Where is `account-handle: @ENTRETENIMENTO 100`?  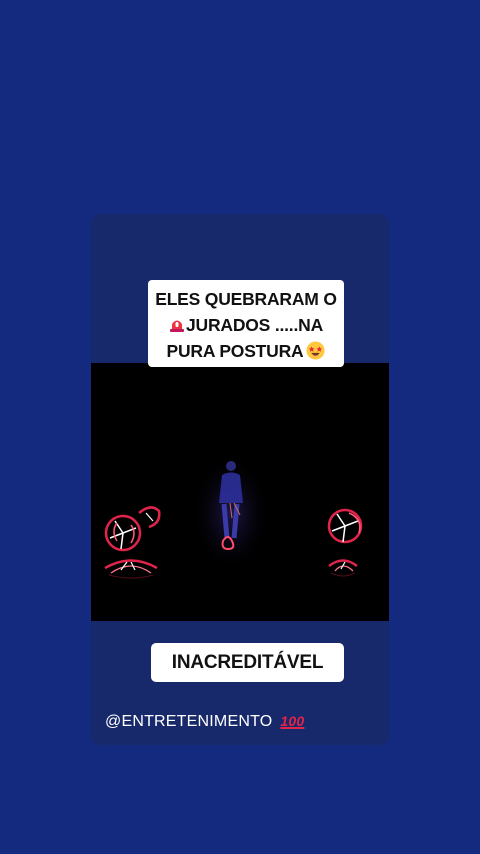
account-handle: @ENTRETENIMENTO 100 is located at coordinates (204, 721).